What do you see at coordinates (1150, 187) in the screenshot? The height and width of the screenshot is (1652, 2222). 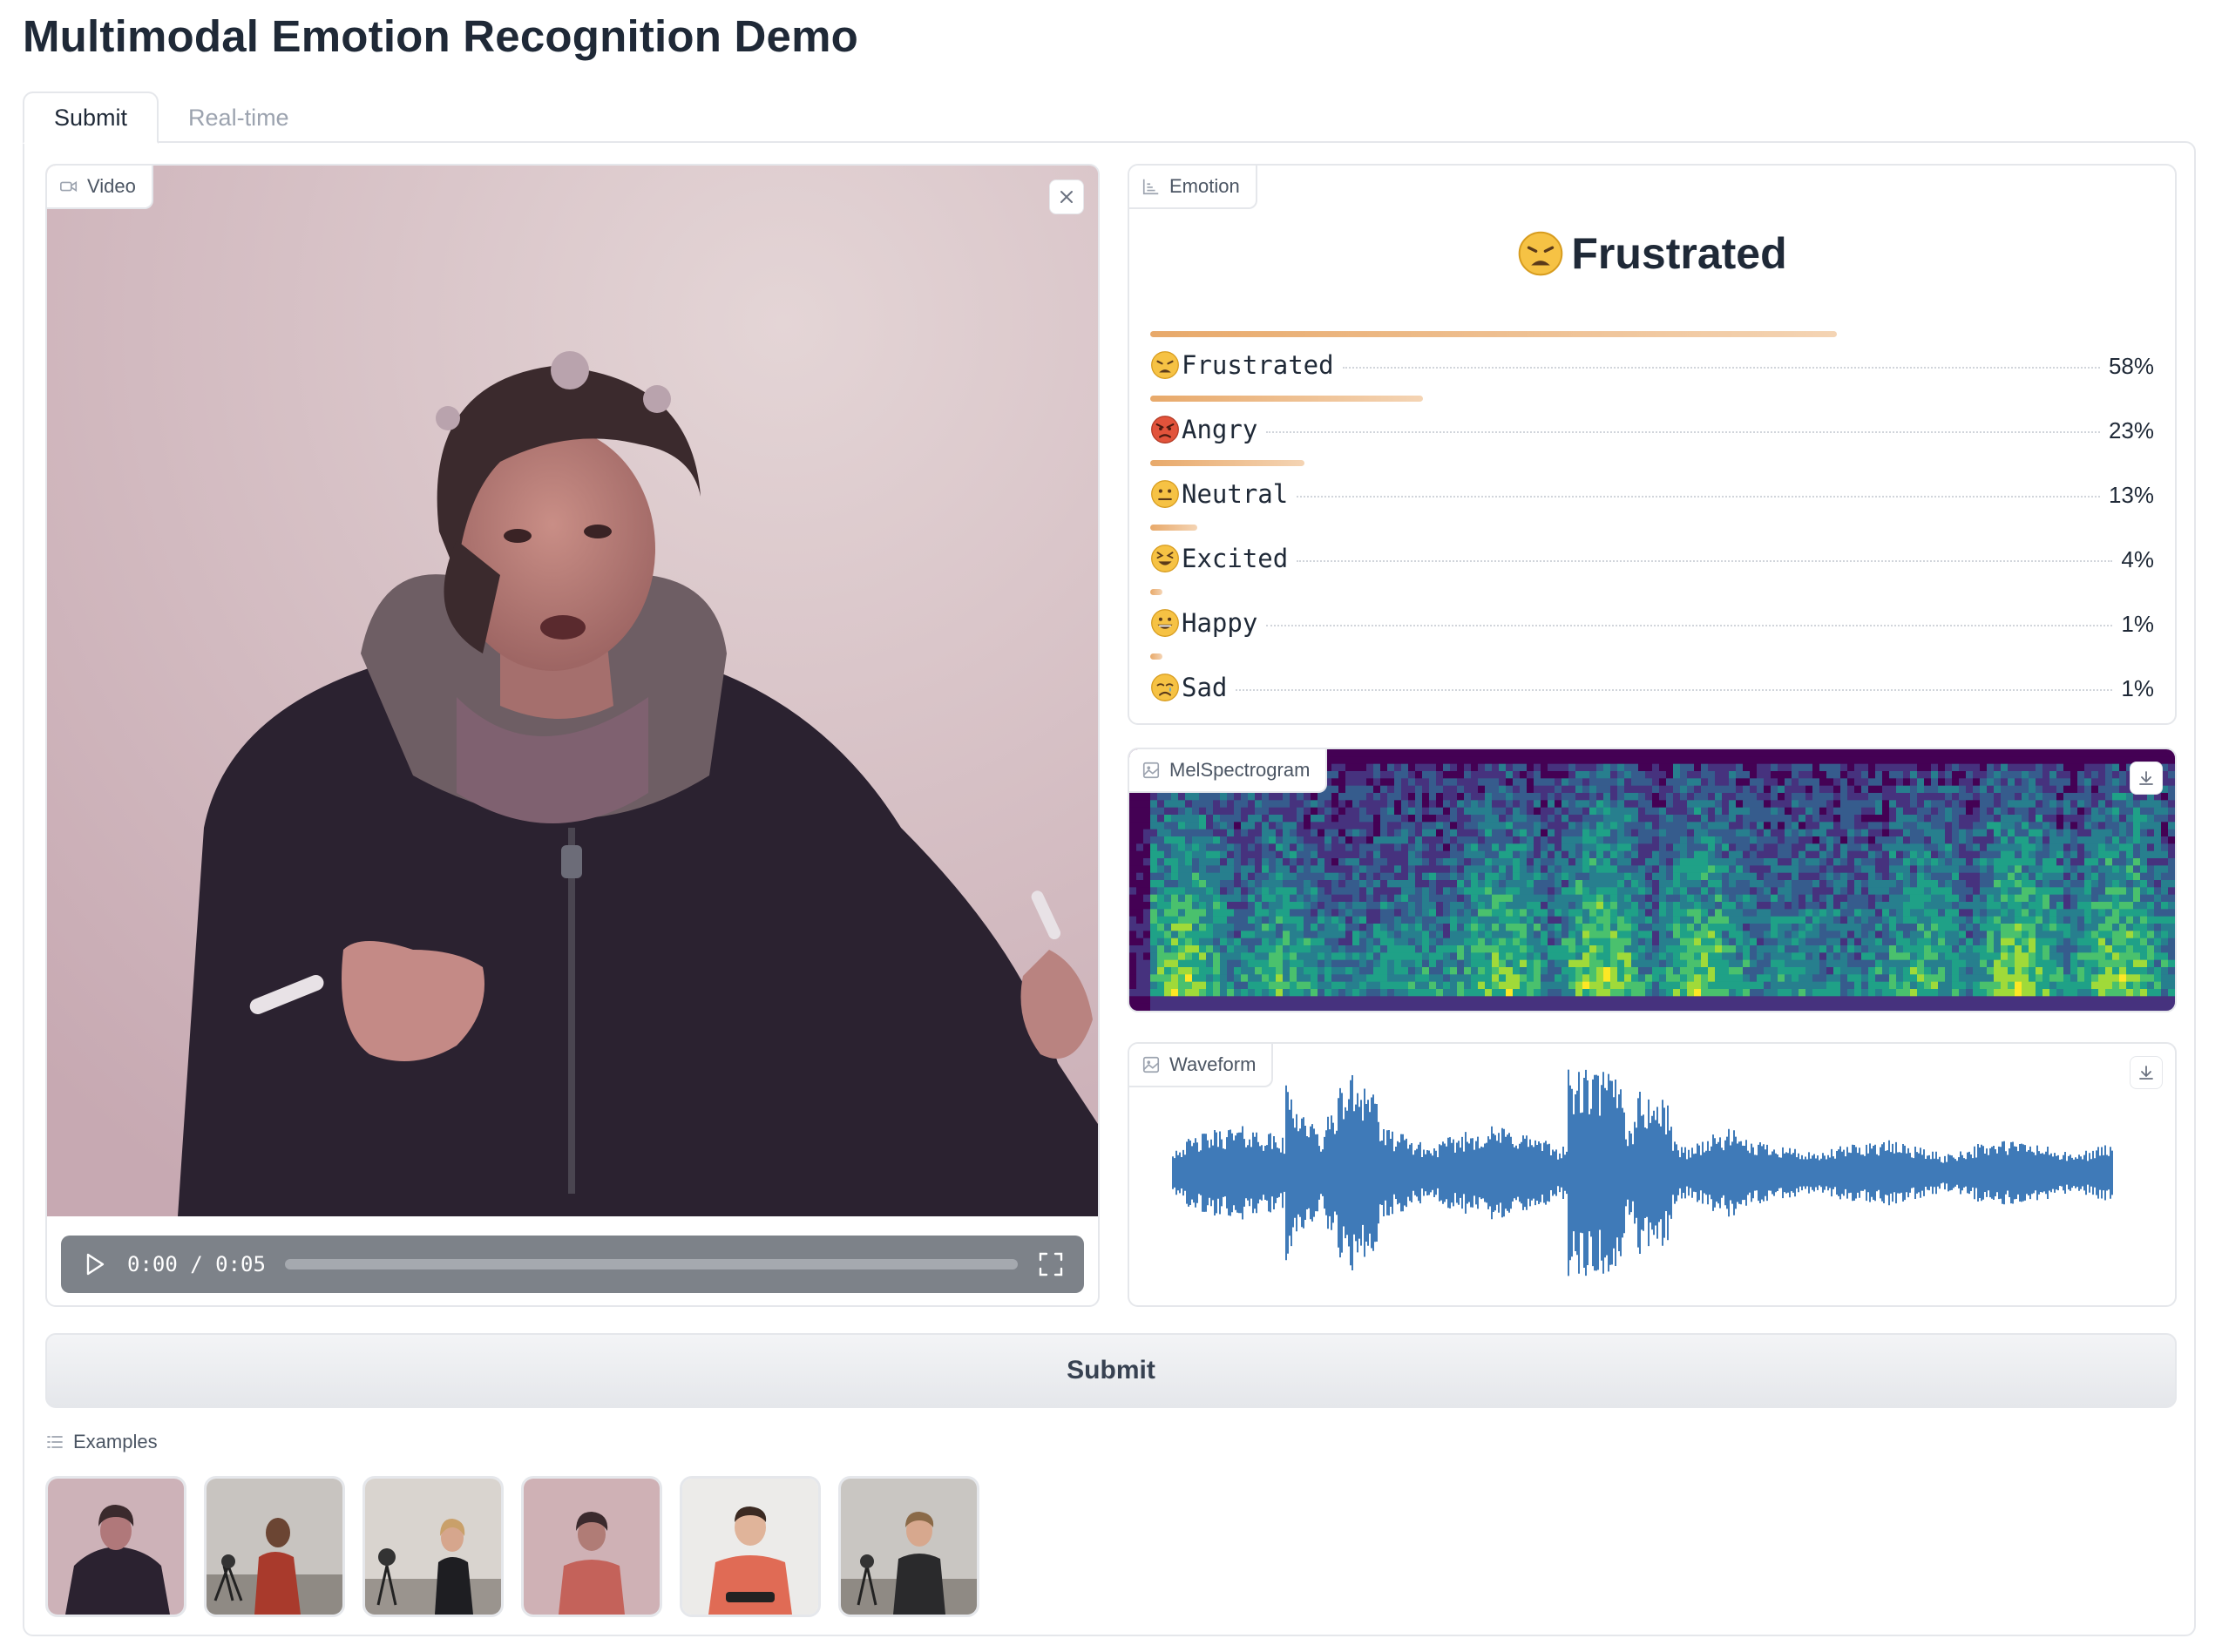 I see `bar-chart-icon` at bounding box center [1150, 187].